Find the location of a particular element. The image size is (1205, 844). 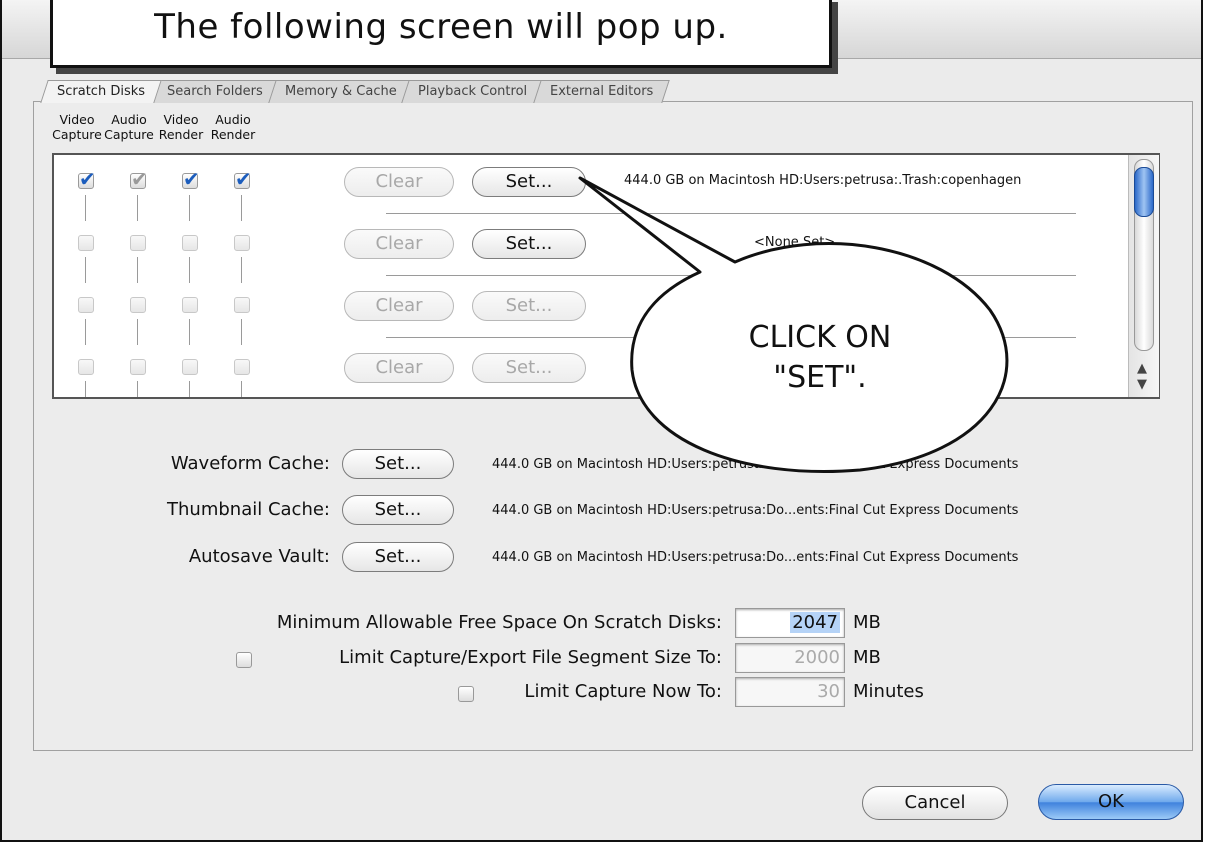

scratch-list-scrollbar: ▲ ▼ is located at coordinates (1143, 276).